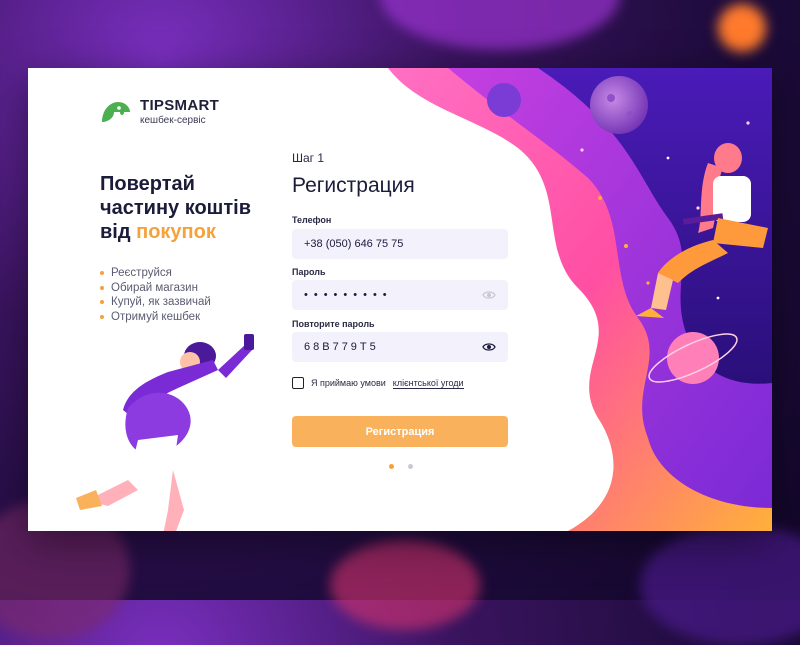 The height and width of the screenshot is (645, 800). I want to click on phone-label: Телефон, so click(312, 220).